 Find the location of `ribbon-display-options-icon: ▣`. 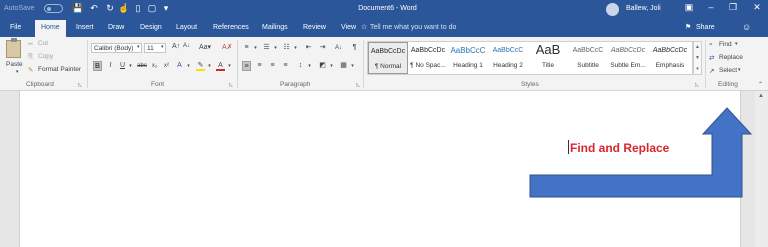

ribbon-display-options-icon: ▣ is located at coordinates (689, 7).